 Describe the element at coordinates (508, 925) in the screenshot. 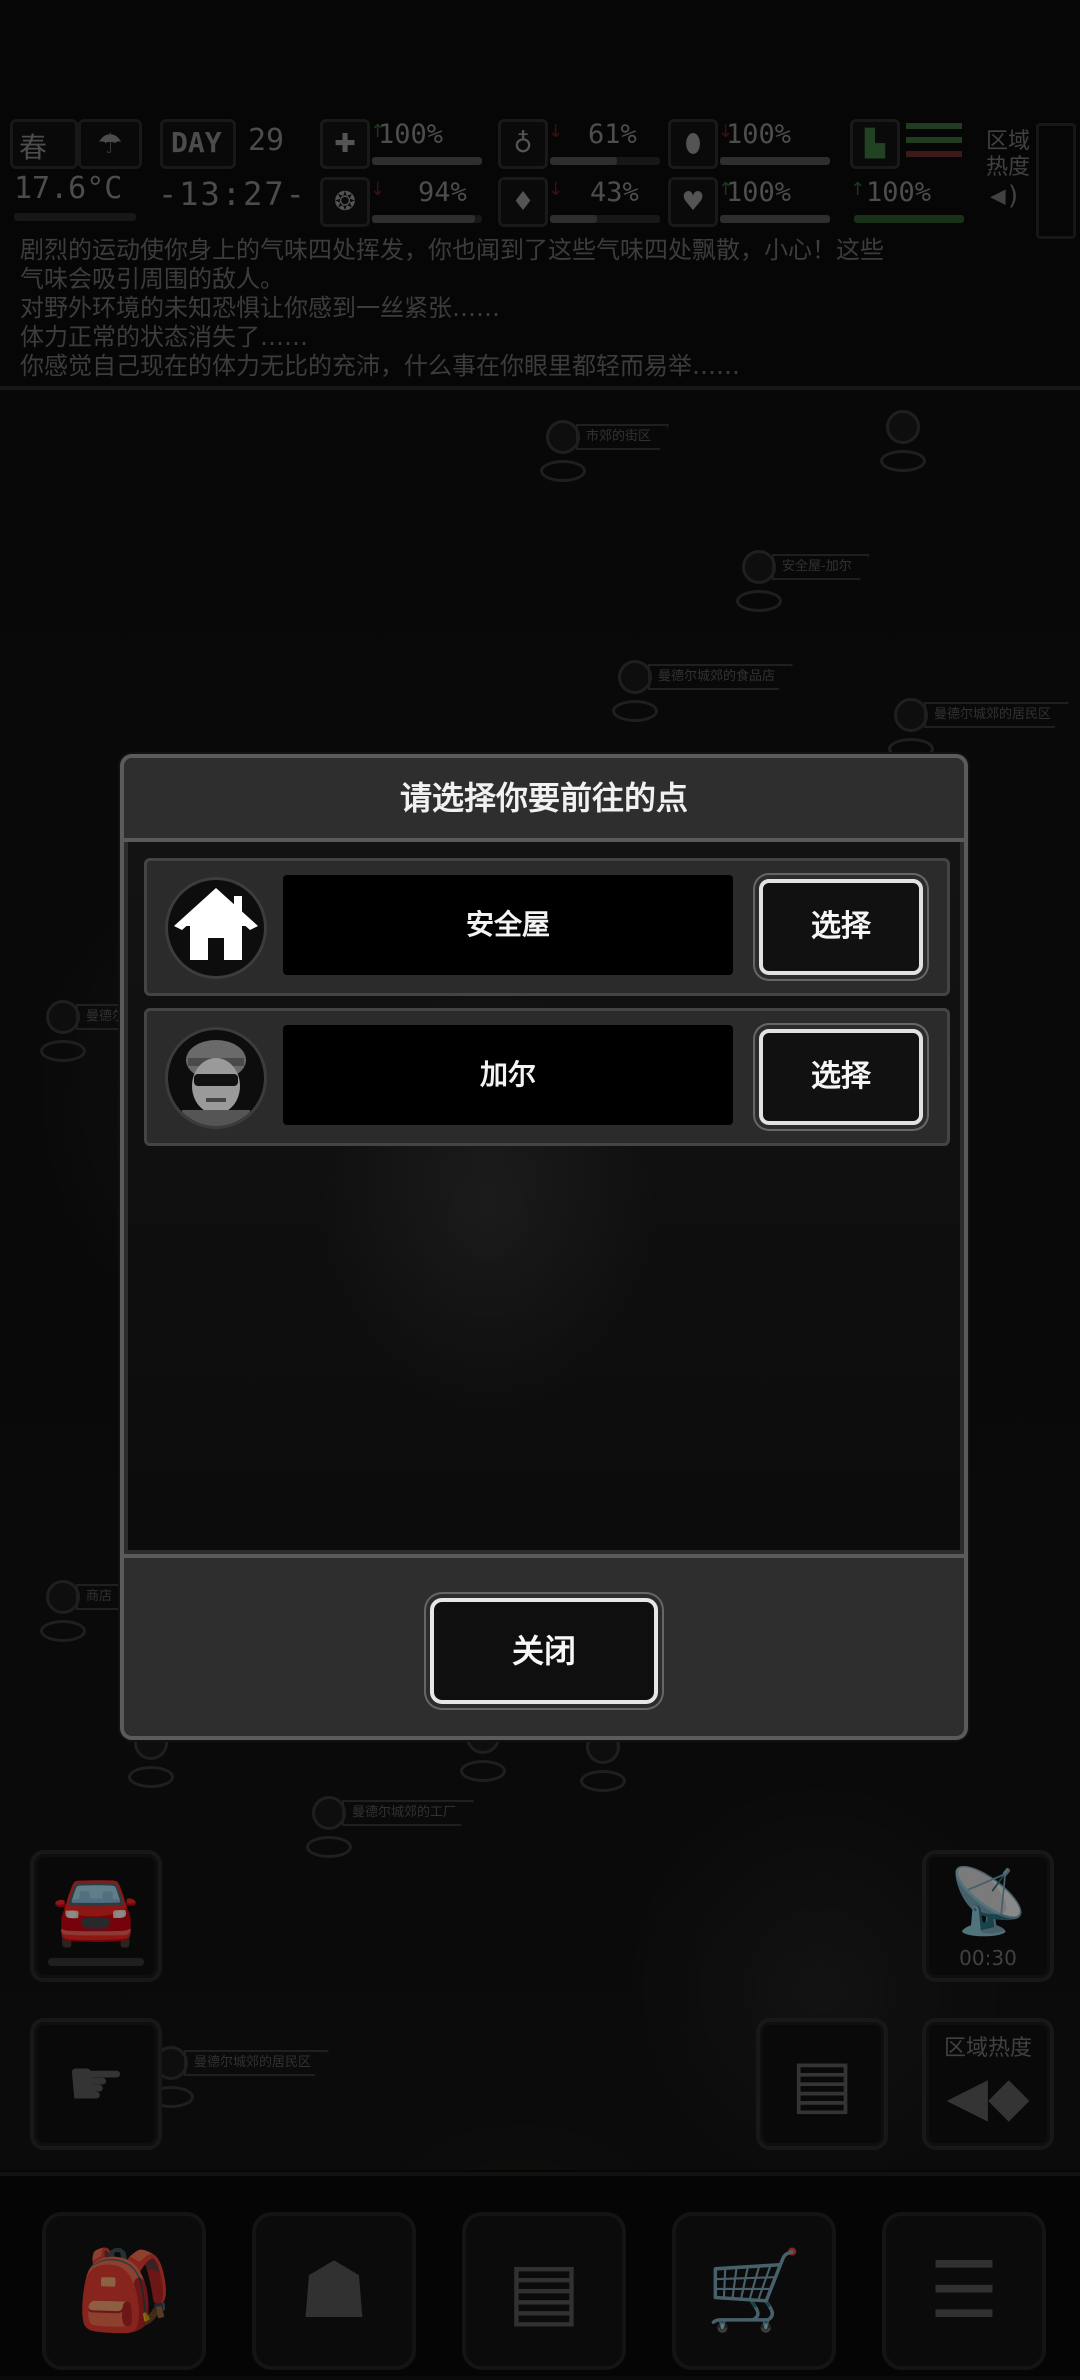

I see `destination-name: 安全屋` at that location.